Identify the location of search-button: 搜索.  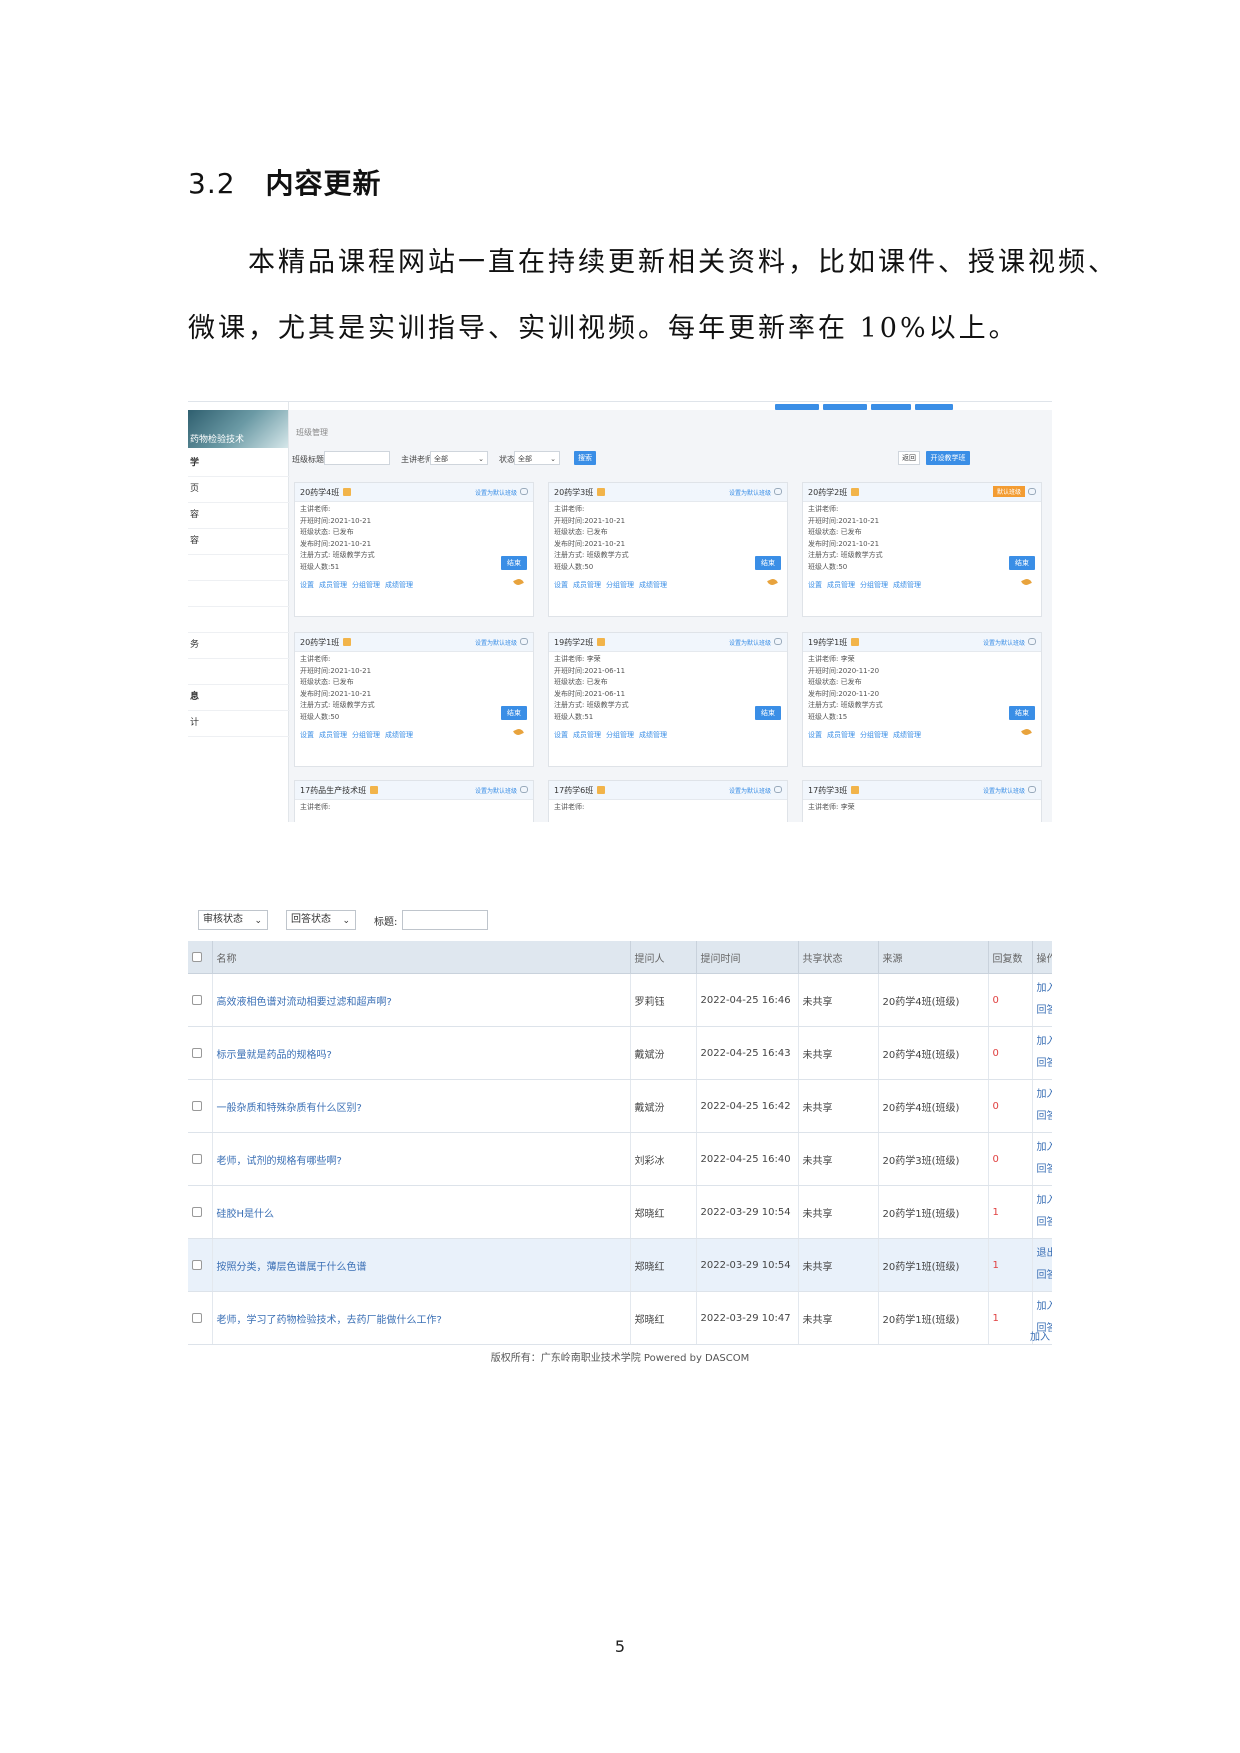
(585, 458).